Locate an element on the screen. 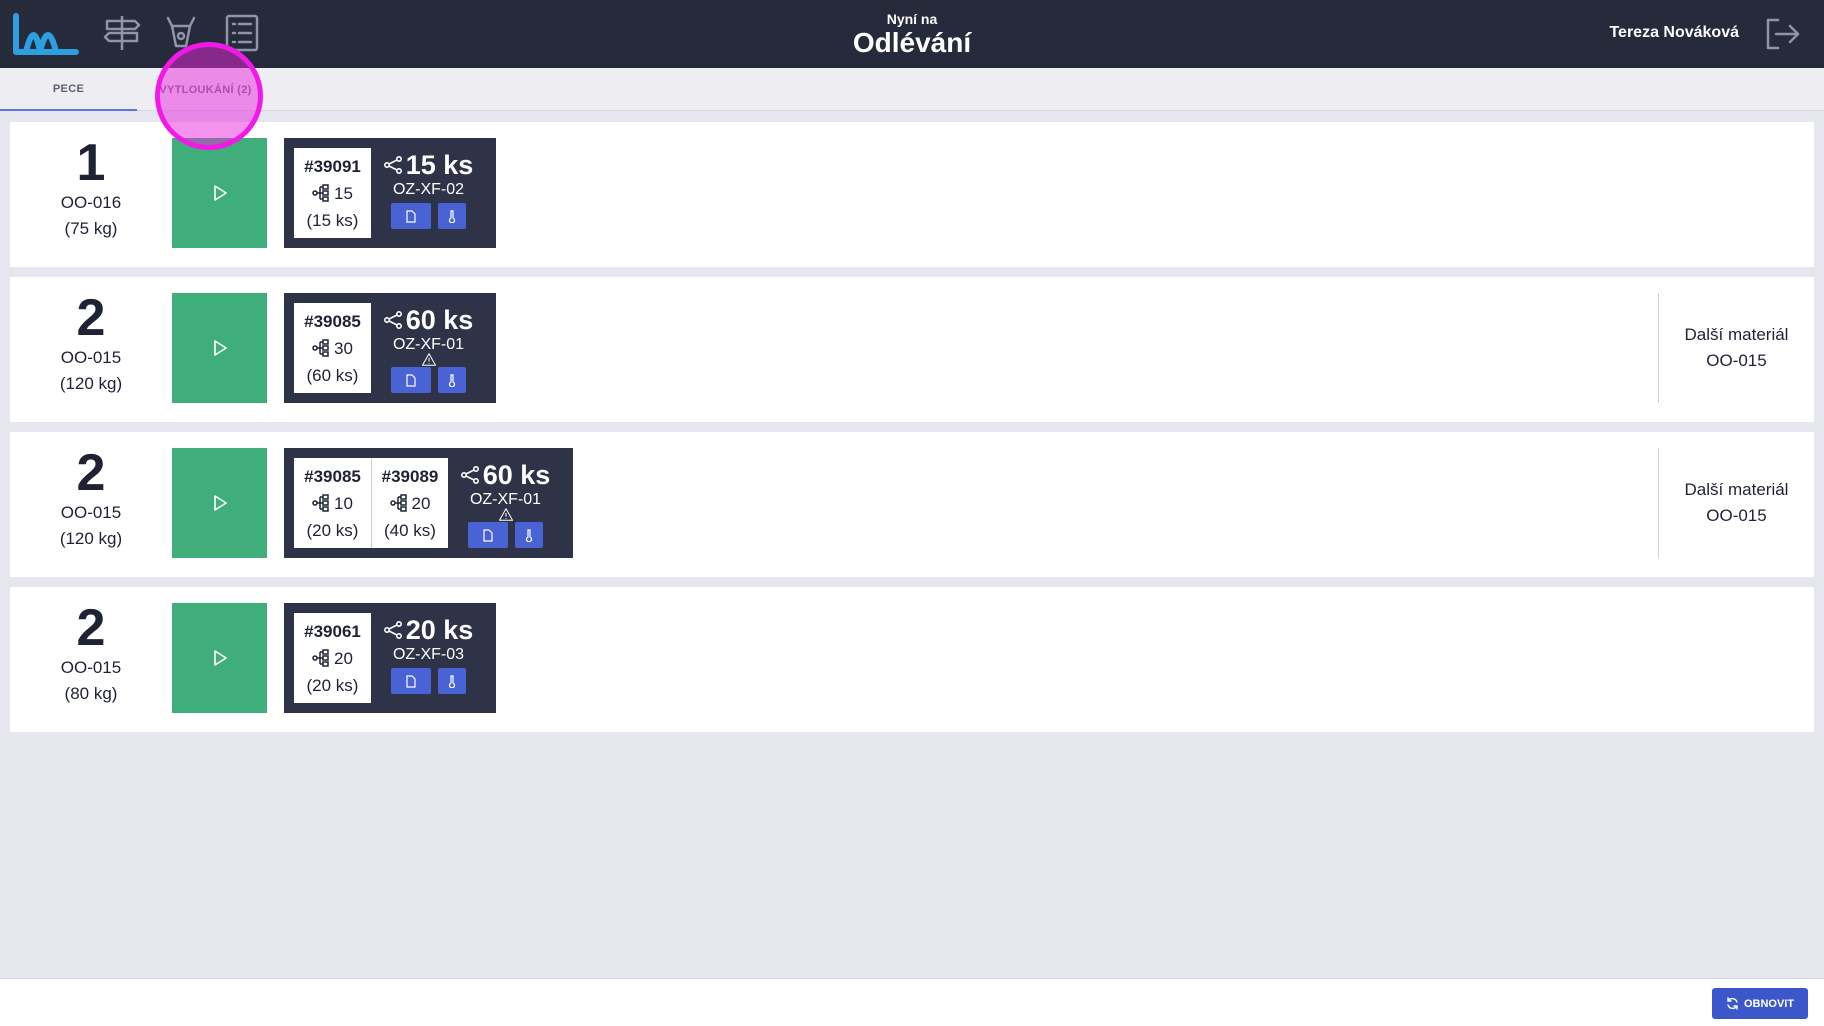 The width and height of the screenshot is (1824, 1026). order-number: #39061 is located at coordinates (332, 631).